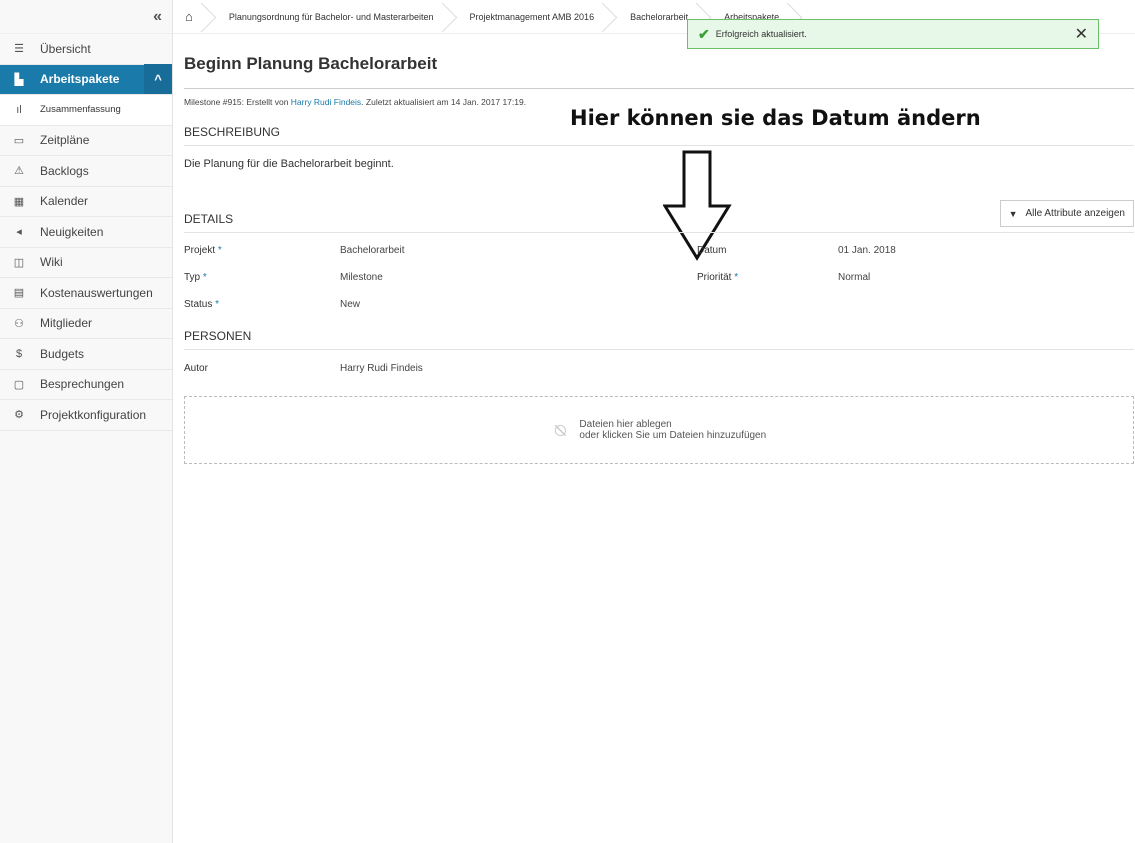 This screenshot has height=843, width=1135. I want to click on sidebar-item-neuigkeiten: ◂ Neuigkeiten, so click(86, 232).